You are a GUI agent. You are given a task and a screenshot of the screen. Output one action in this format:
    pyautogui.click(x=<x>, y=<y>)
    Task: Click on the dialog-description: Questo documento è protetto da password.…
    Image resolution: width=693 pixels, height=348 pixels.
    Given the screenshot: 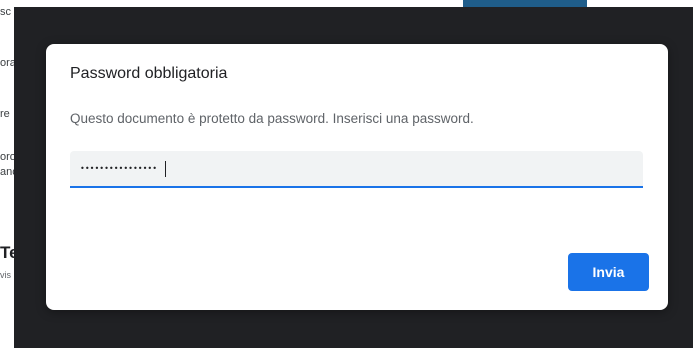 What is the action you would take?
    pyautogui.click(x=272, y=118)
    